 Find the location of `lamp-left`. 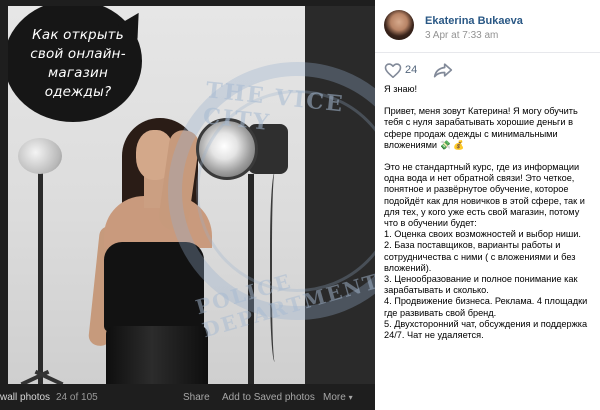

lamp-left is located at coordinates (40, 156).